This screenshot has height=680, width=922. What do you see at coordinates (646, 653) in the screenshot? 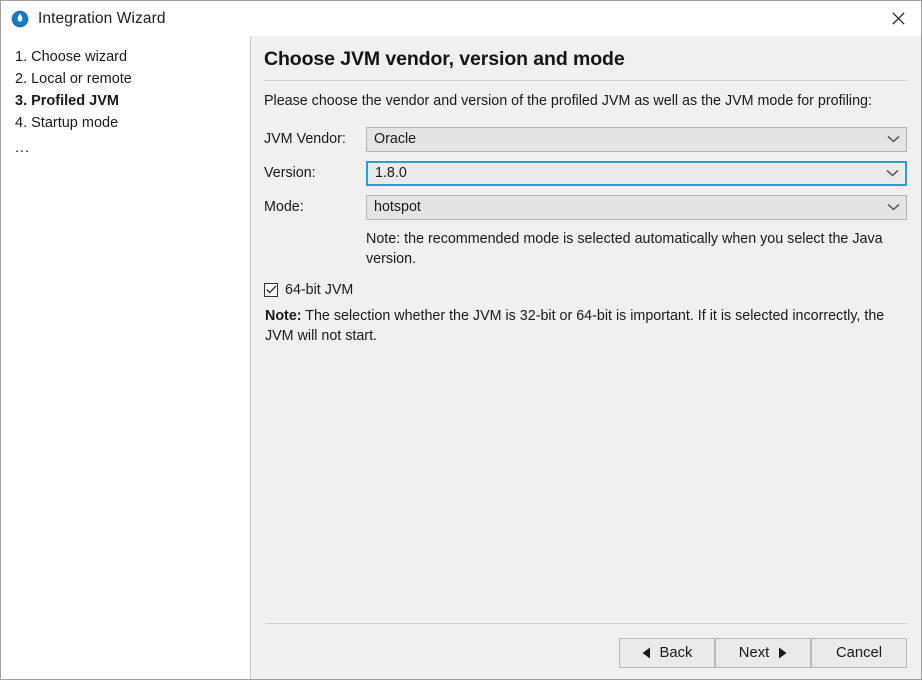
I see `triangle-left-icon` at bounding box center [646, 653].